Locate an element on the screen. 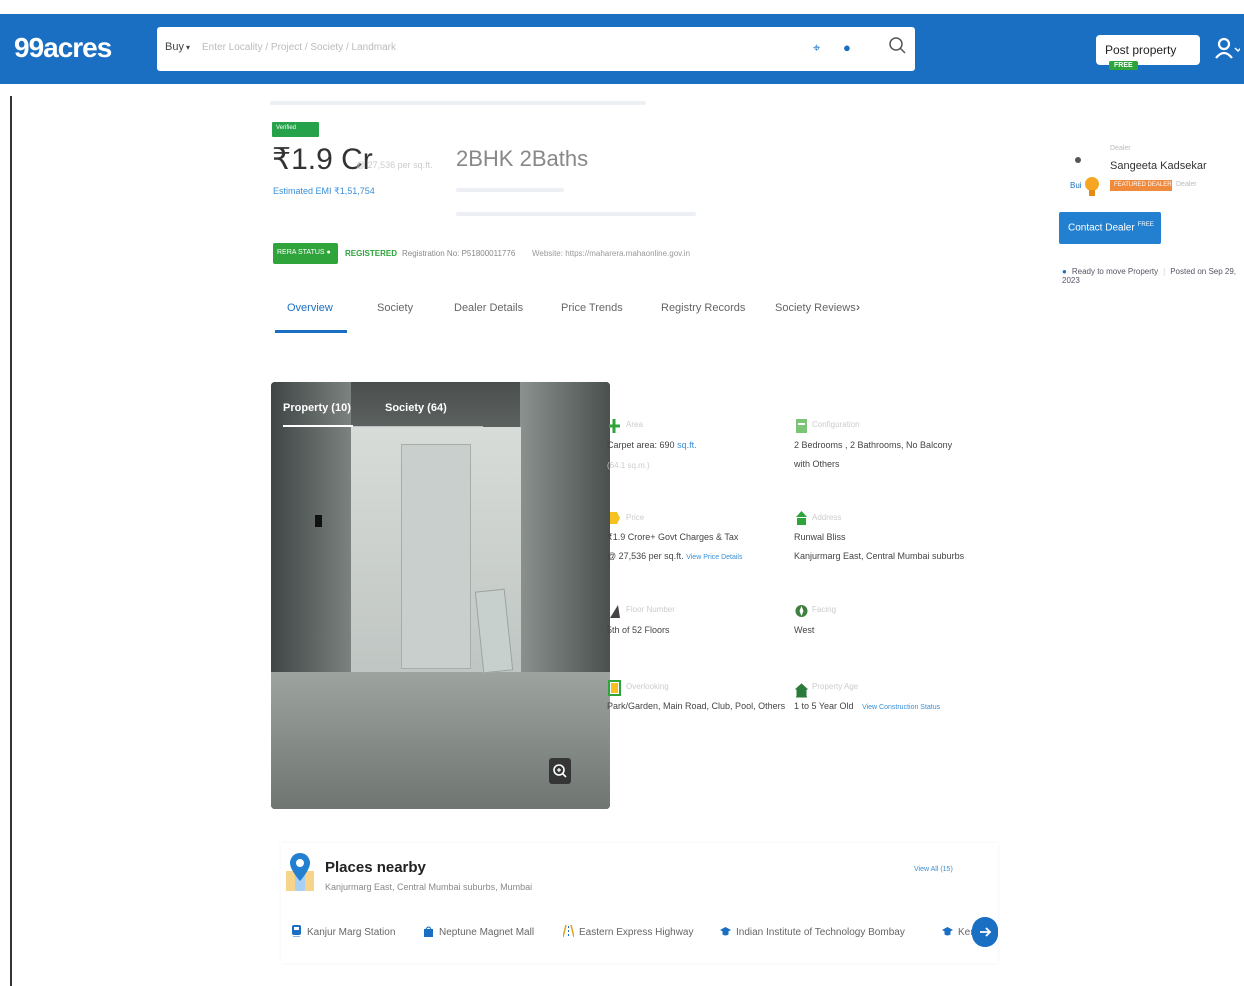 The image size is (1244, 986). microphone-icon: ● is located at coordinates (847, 47).